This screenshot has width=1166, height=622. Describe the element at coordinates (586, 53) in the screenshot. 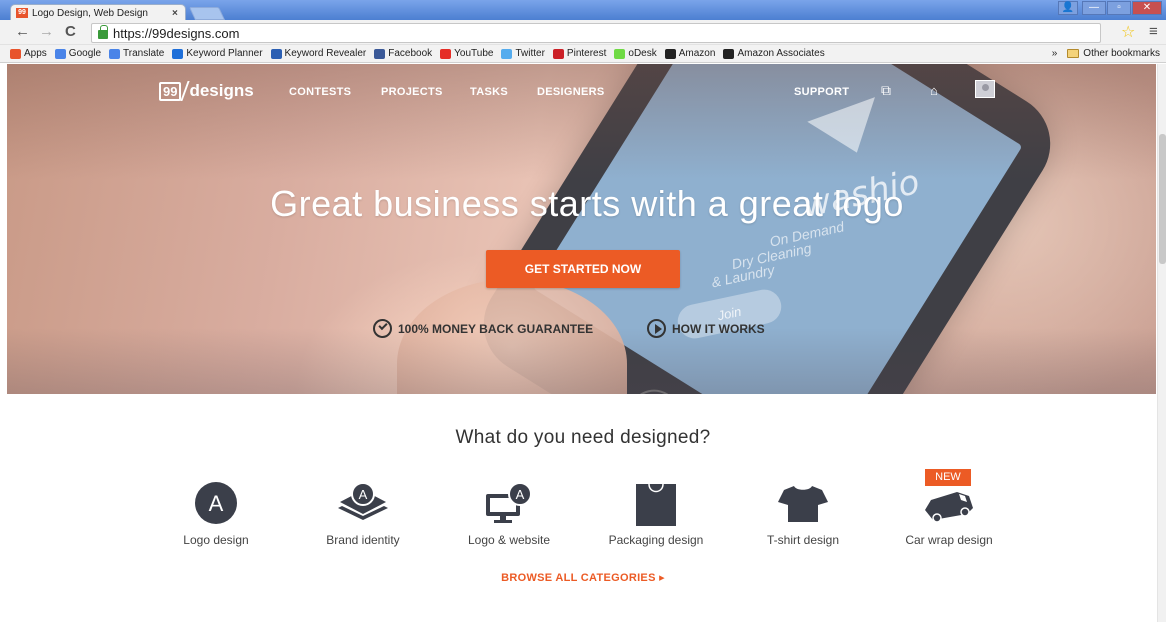

I see `bookmark-label: Pinterest` at that location.